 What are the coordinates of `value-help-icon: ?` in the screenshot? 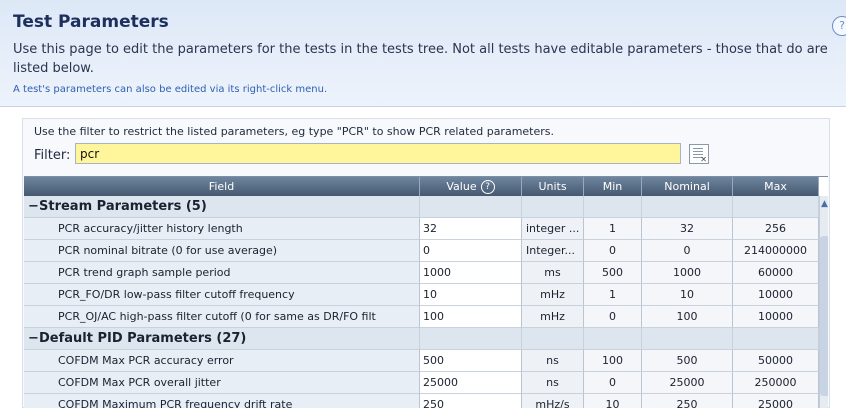 It's located at (487, 187).